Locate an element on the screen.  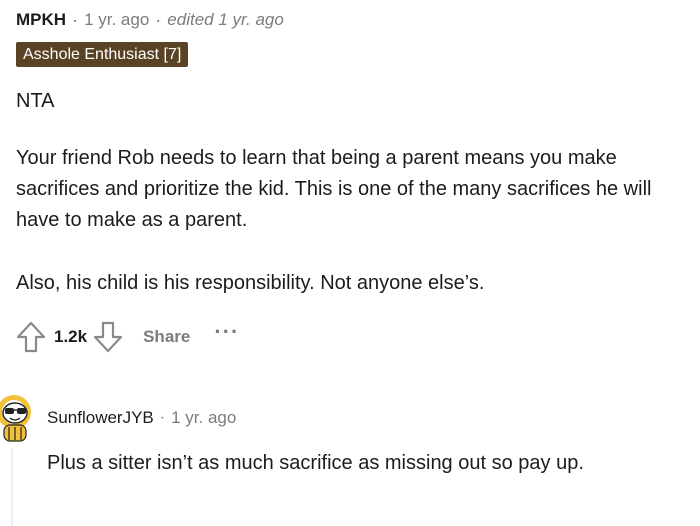
snoo-avatar-icon is located at coordinates (18, 413).